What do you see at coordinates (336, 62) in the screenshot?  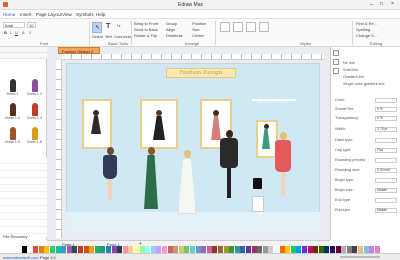 I see `line-icon` at bounding box center [336, 62].